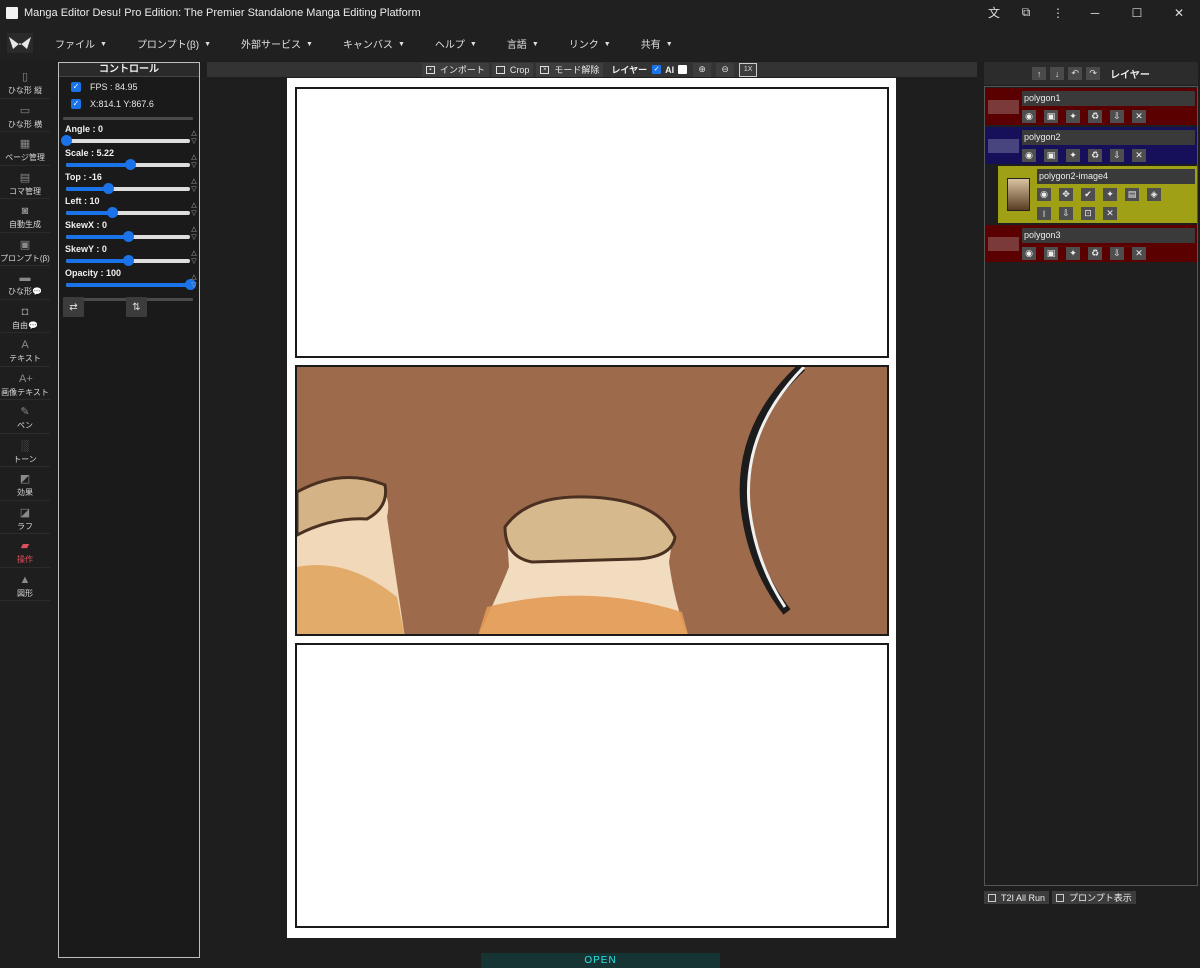 Image resolution: width=1200 pixels, height=968 pixels. I want to click on cube-icon: ◈, so click(1154, 194).